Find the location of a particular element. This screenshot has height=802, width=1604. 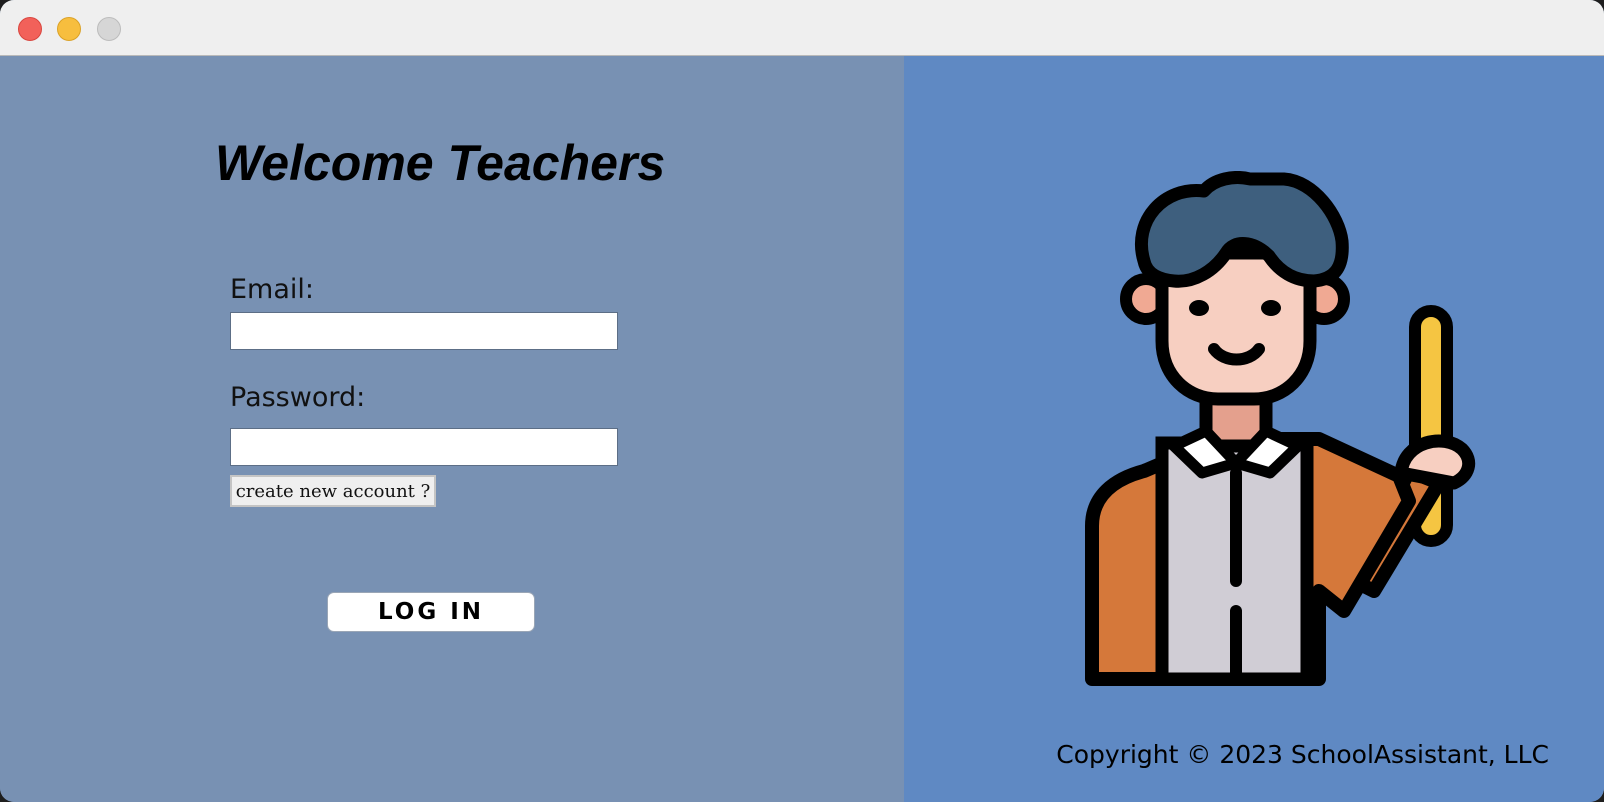

hand is located at coordinates (1435, 462).